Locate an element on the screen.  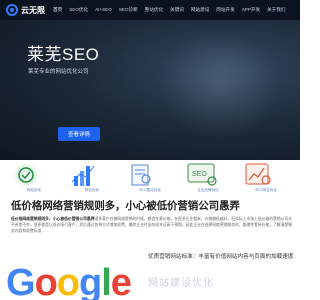
feature-seo-ranking: SEO排名优化 is located at coordinates (266, 179).